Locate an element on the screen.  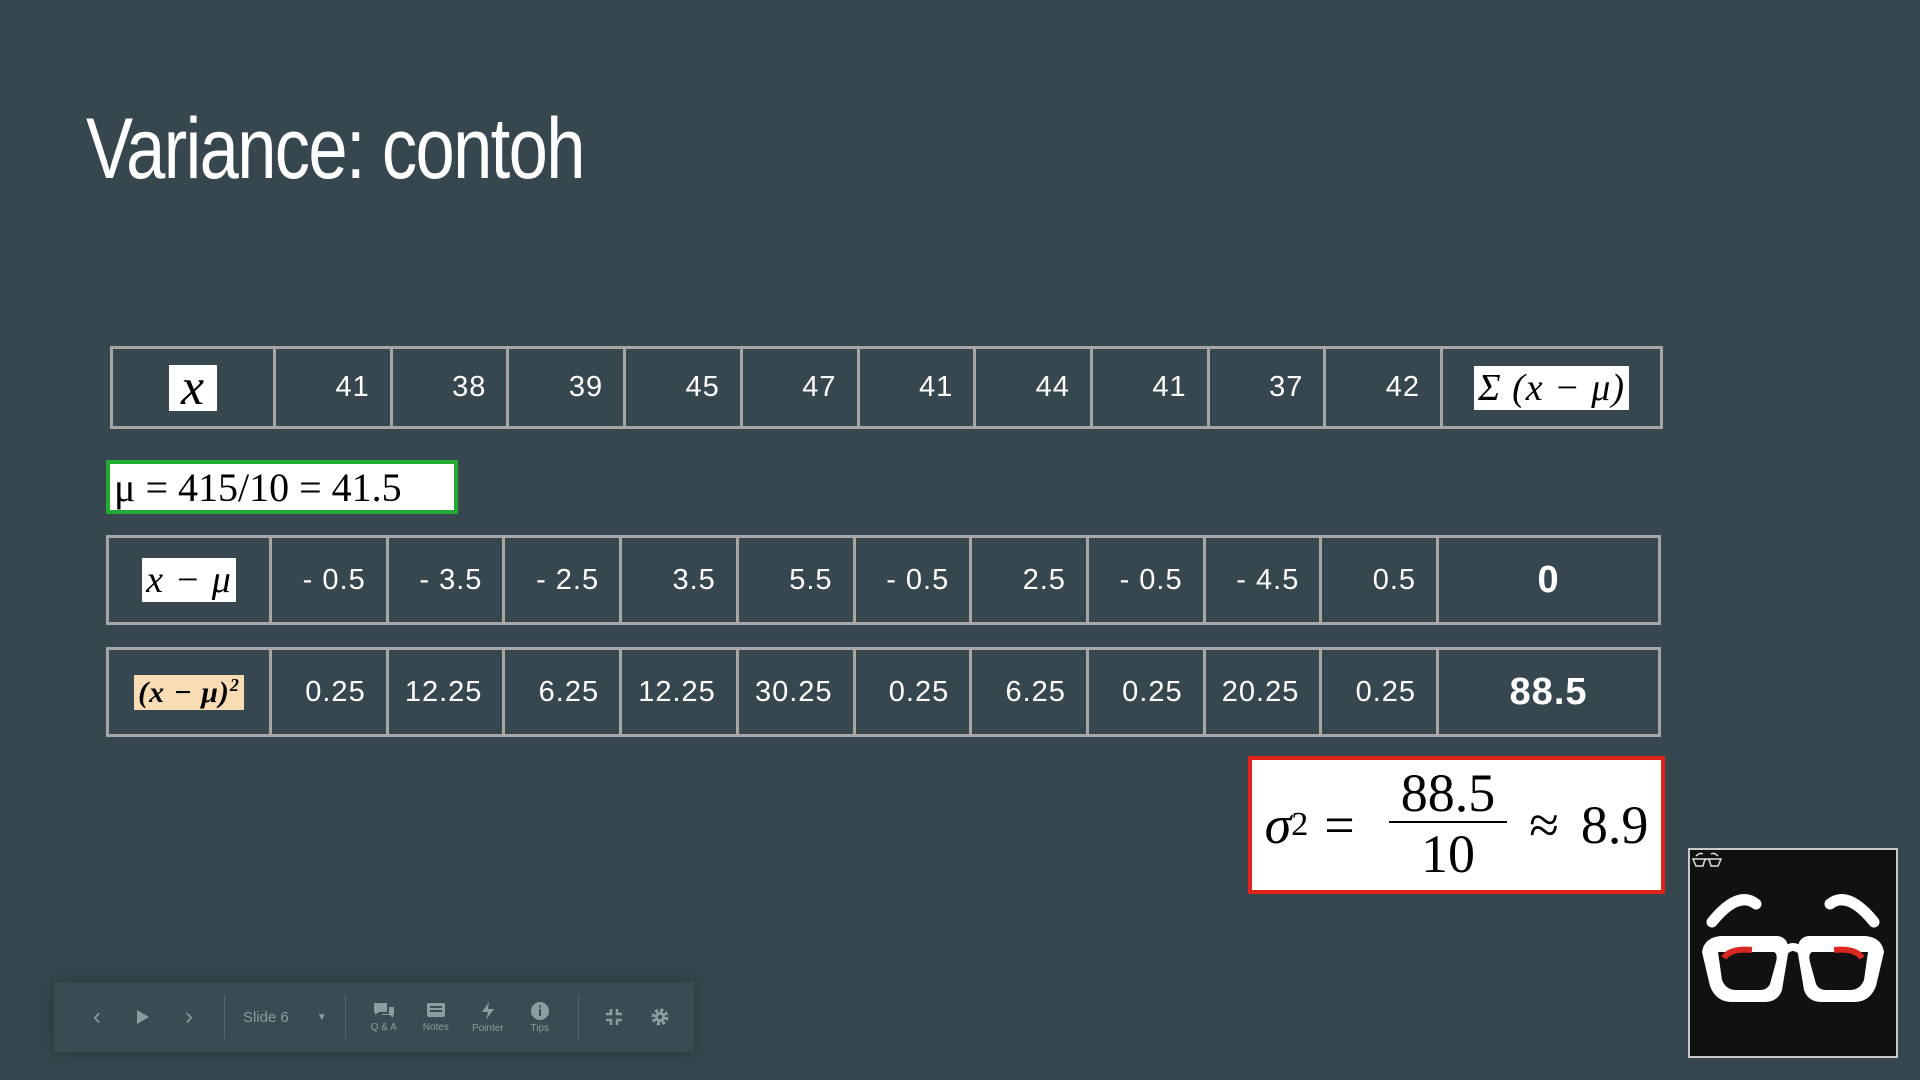
variance-formula-box: σ2 = 88.5 10 ≈ 8.9 is located at coordinates (1456, 825).